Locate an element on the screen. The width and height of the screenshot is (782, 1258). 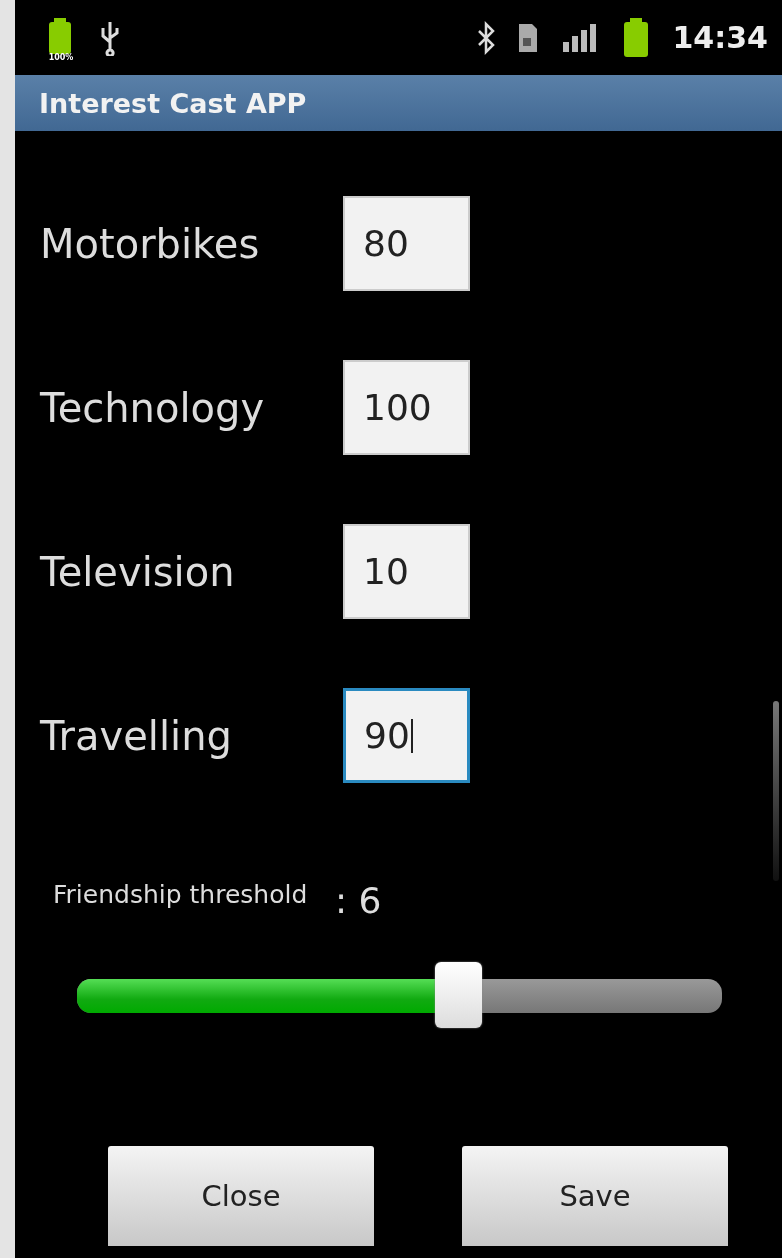
action-button: Close is located at coordinates (241, 1196).